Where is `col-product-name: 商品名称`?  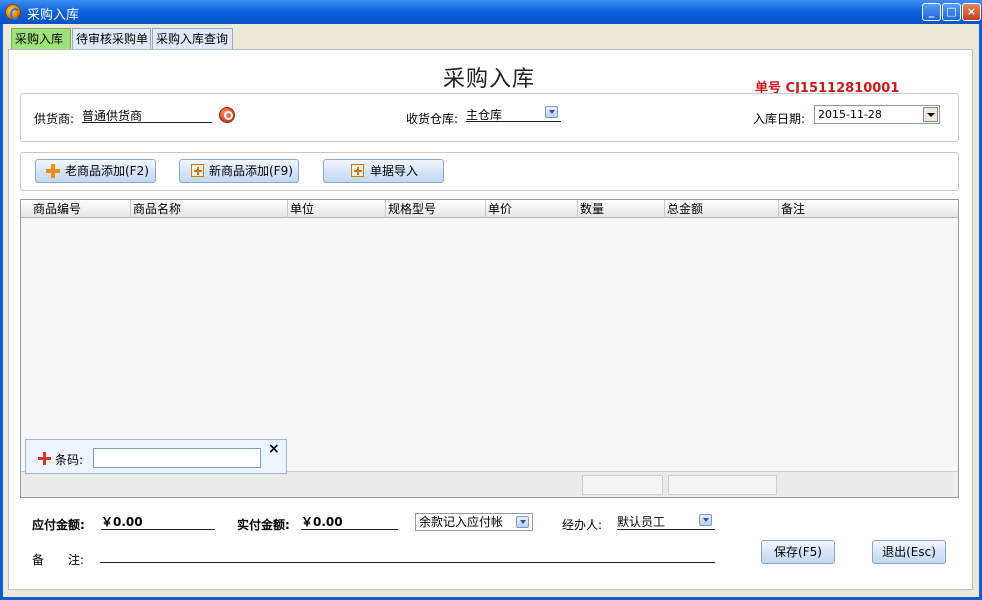
col-product-name: 商品名称 is located at coordinates (209, 209).